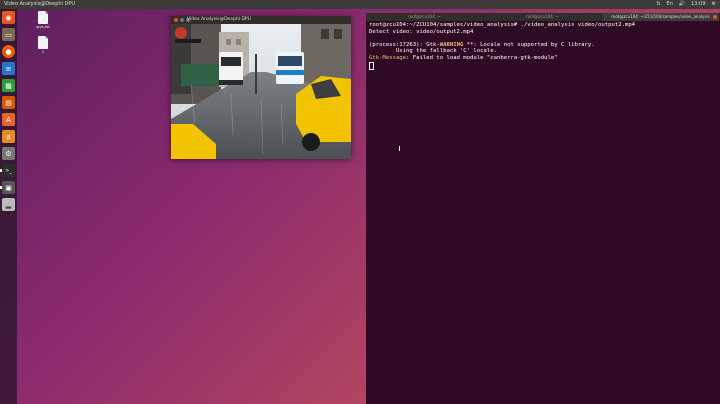 The width and height of the screenshot is (720, 404). I want to click on firefox-icon: ●, so click(8, 51).